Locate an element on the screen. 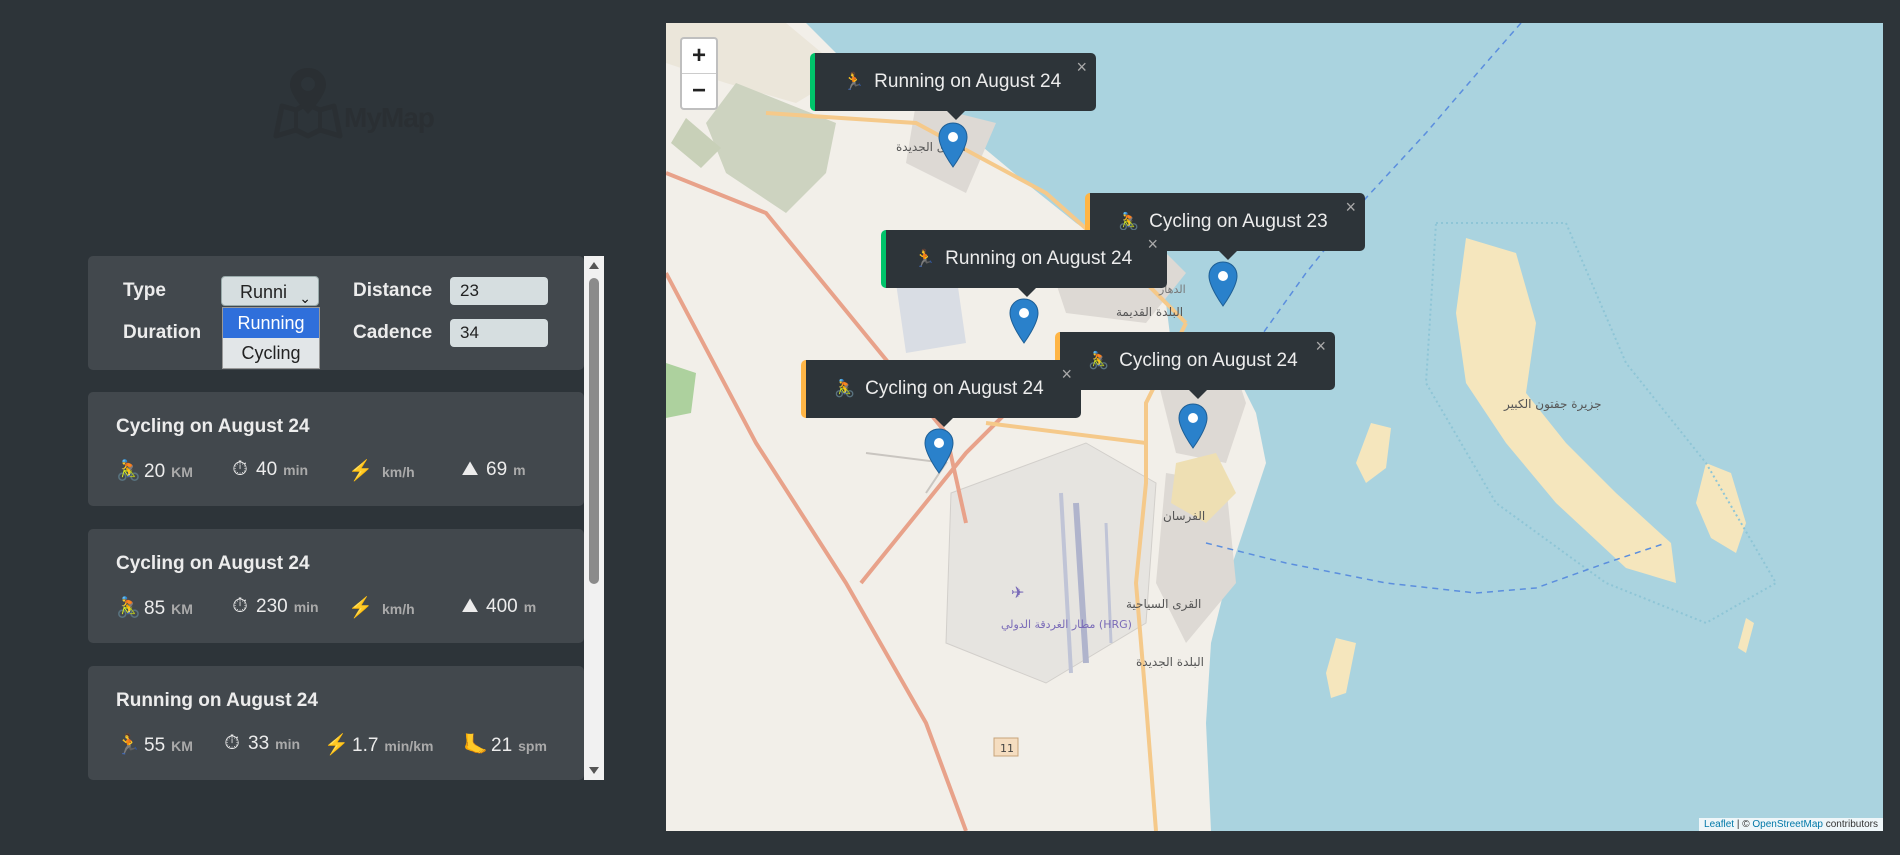 This screenshot has width=1900, height=855. workout-elevation: ⛰ 400 m is located at coordinates (497, 606).